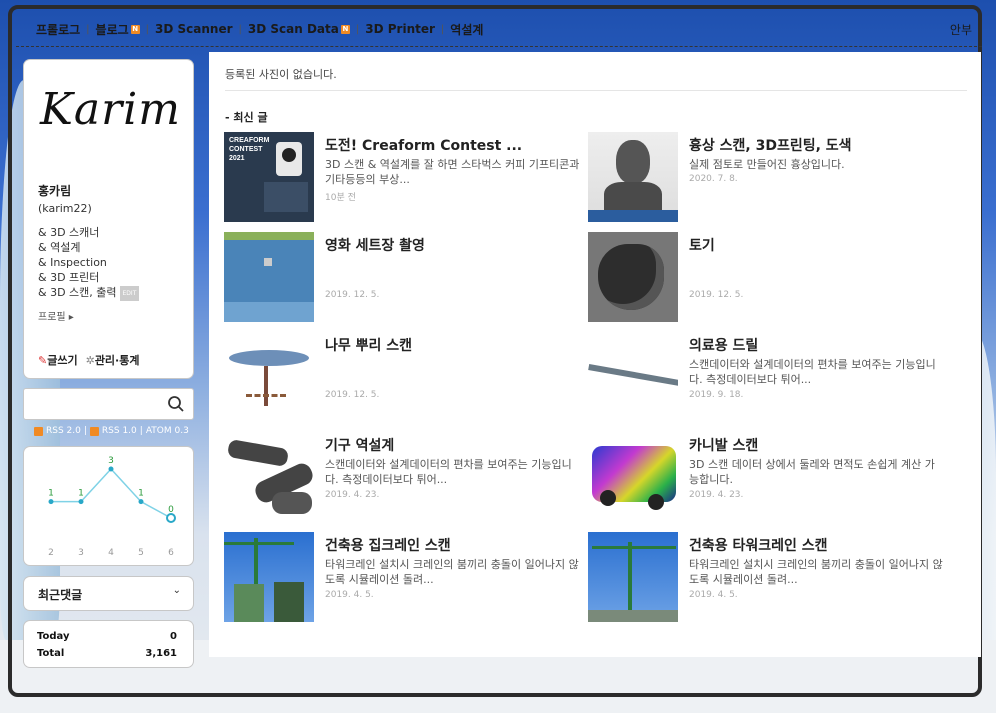  Describe the element at coordinates (269, 477) in the screenshot. I see `mechanism-thumb` at that location.